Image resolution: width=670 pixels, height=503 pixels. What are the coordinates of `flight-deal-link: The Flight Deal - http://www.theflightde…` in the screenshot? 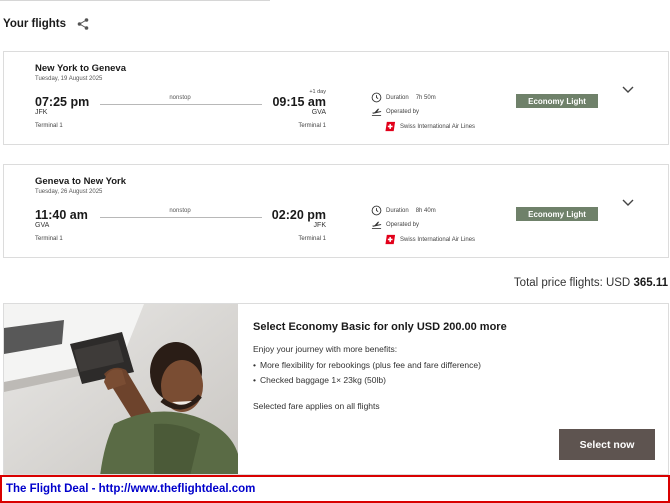 It's located at (130, 489).